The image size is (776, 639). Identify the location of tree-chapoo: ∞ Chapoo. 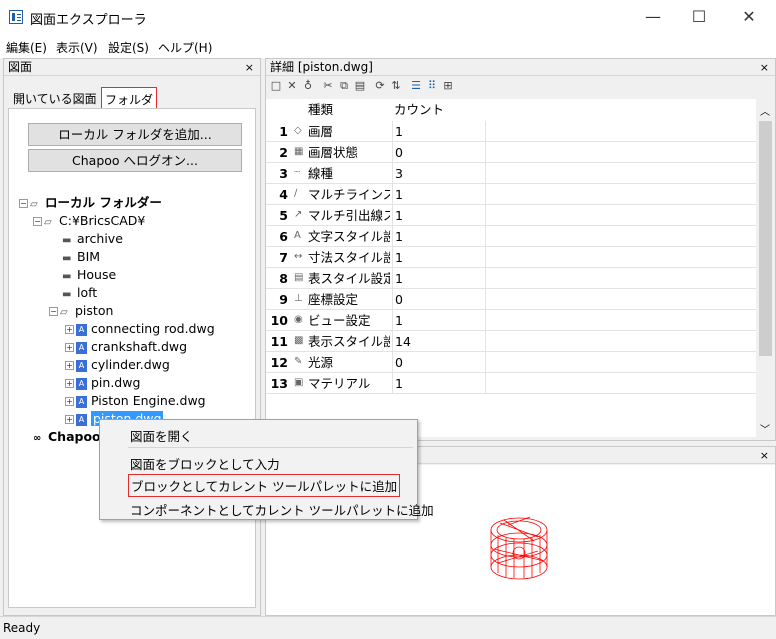
(67, 437).